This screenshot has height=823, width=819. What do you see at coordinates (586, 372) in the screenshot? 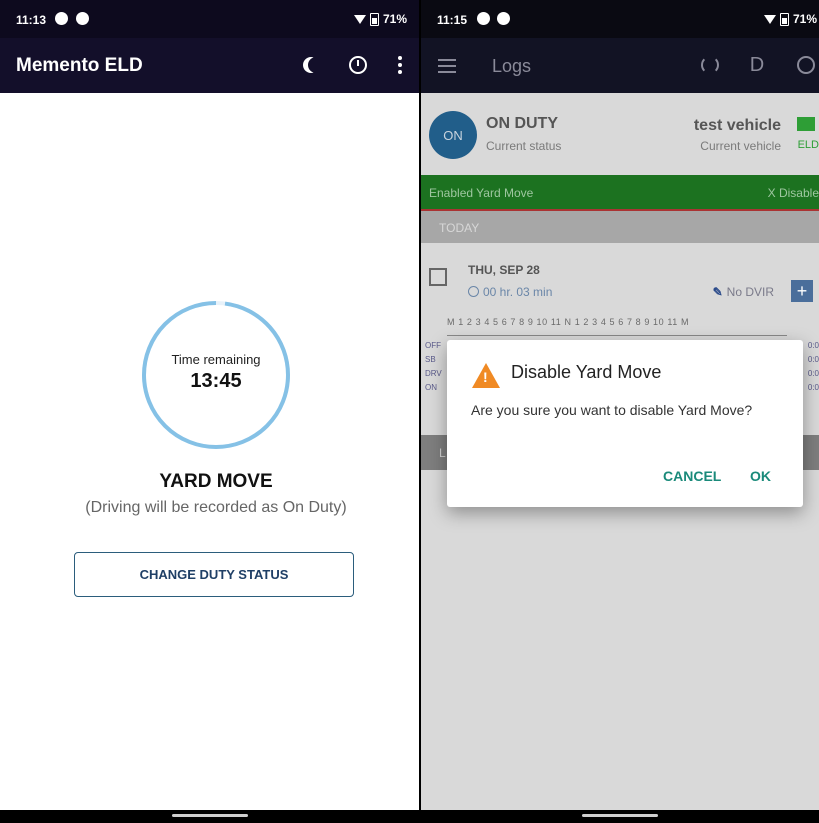
I see `dialog-title: Disable Yard Move` at bounding box center [586, 372].